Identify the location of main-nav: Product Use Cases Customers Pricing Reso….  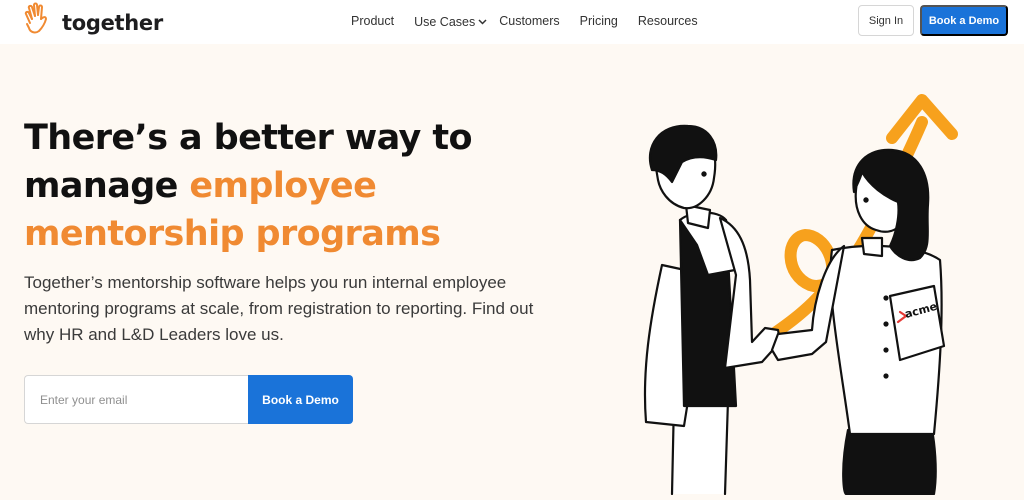
(524, 21).